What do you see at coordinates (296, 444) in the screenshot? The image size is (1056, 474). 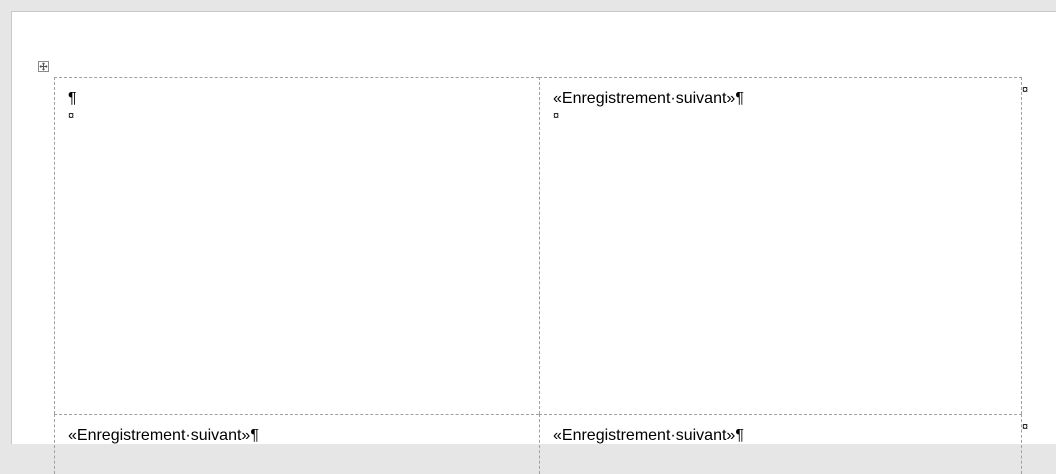 I see `table-cell-r2-c1: «Enregistrement·suivant»¶` at bounding box center [296, 444].